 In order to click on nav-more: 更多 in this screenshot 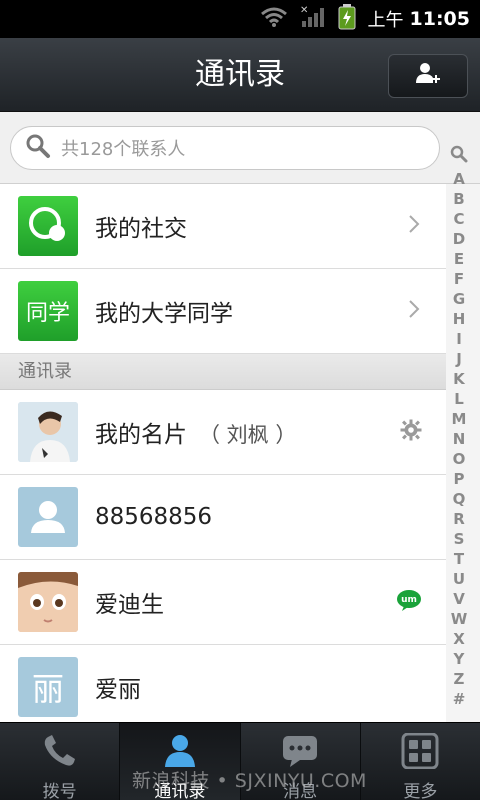, I will do `click(420, 761)`.